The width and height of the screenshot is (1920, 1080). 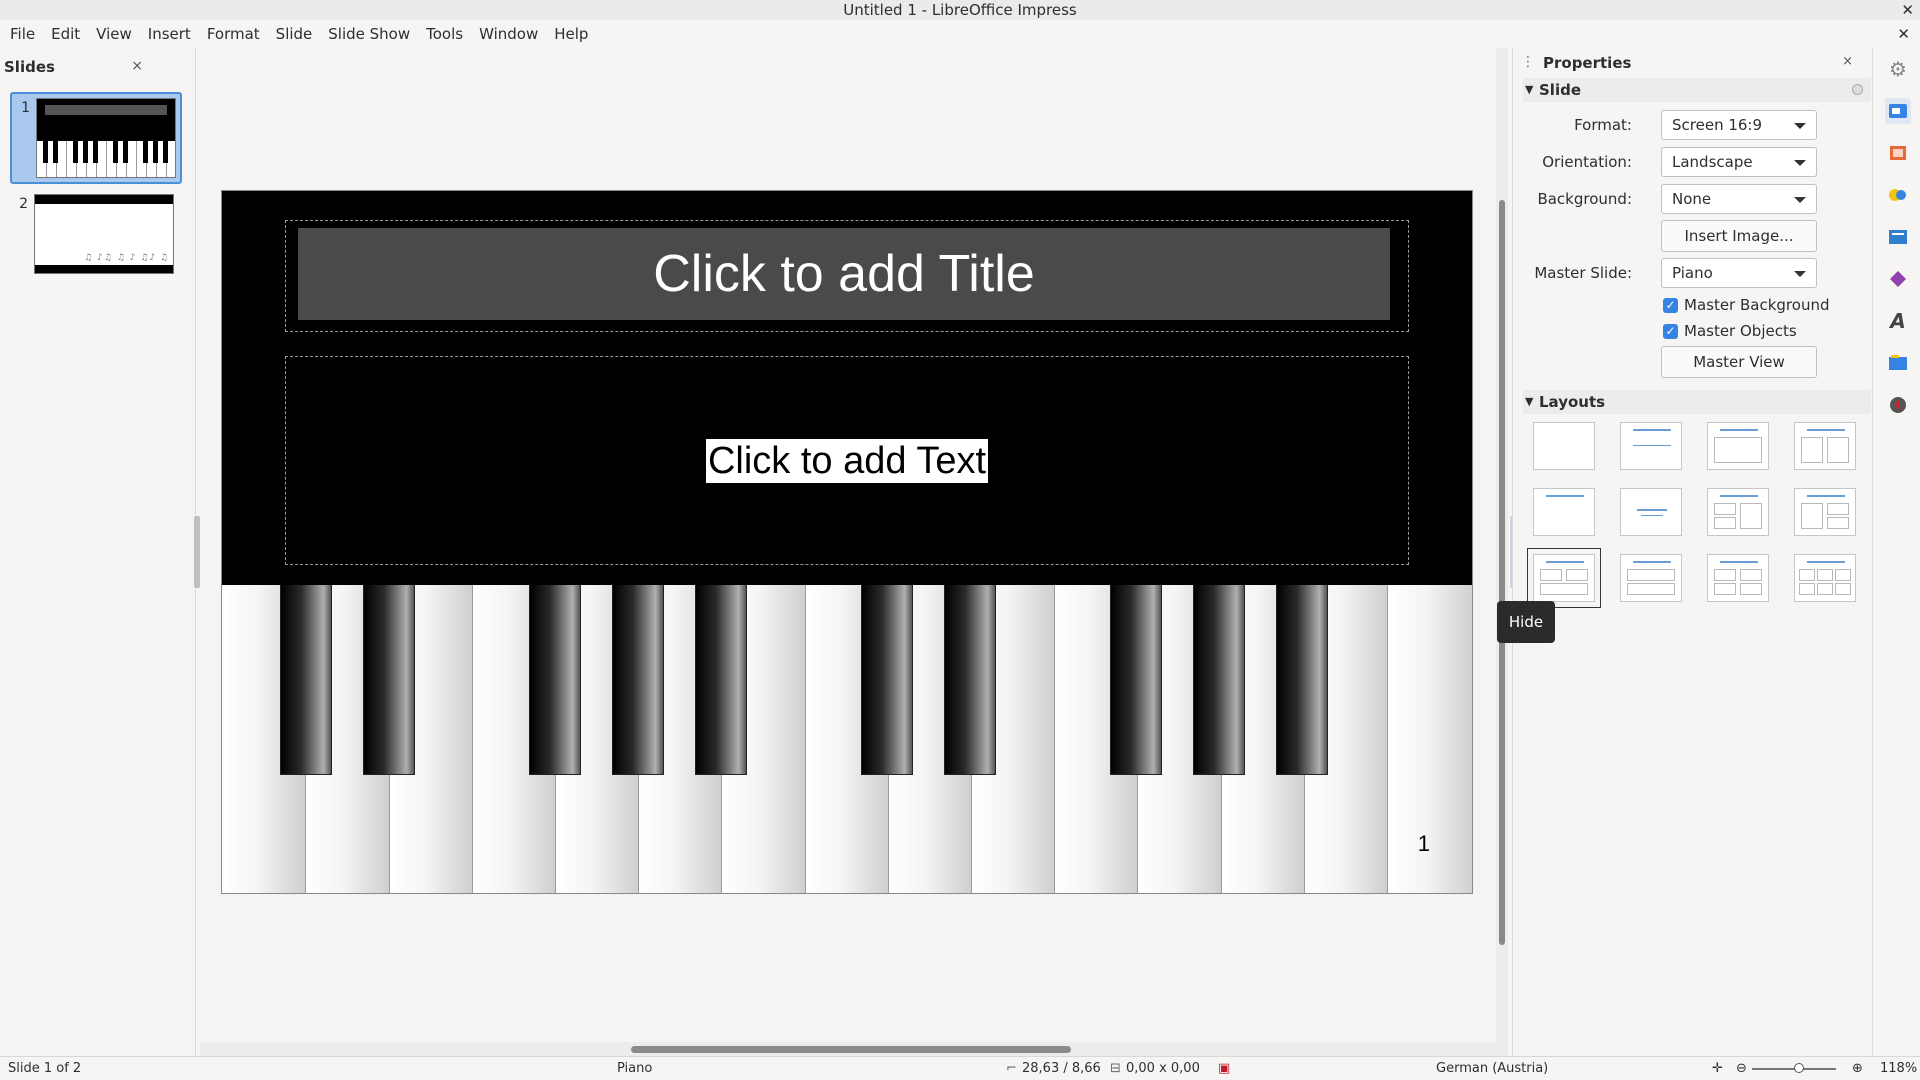 What do you see at coordinates (1564, 512) in the screenshot?
I see `layout-title-only` at bounding box center [1564, 512].